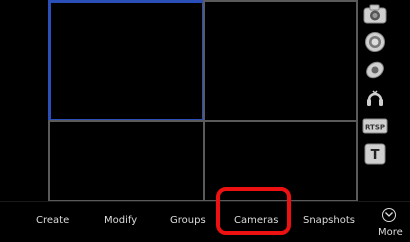  What do you see at coordinates (375, 42) in the screenshot?
I see `record-icon` at bounding box center [375, 42].